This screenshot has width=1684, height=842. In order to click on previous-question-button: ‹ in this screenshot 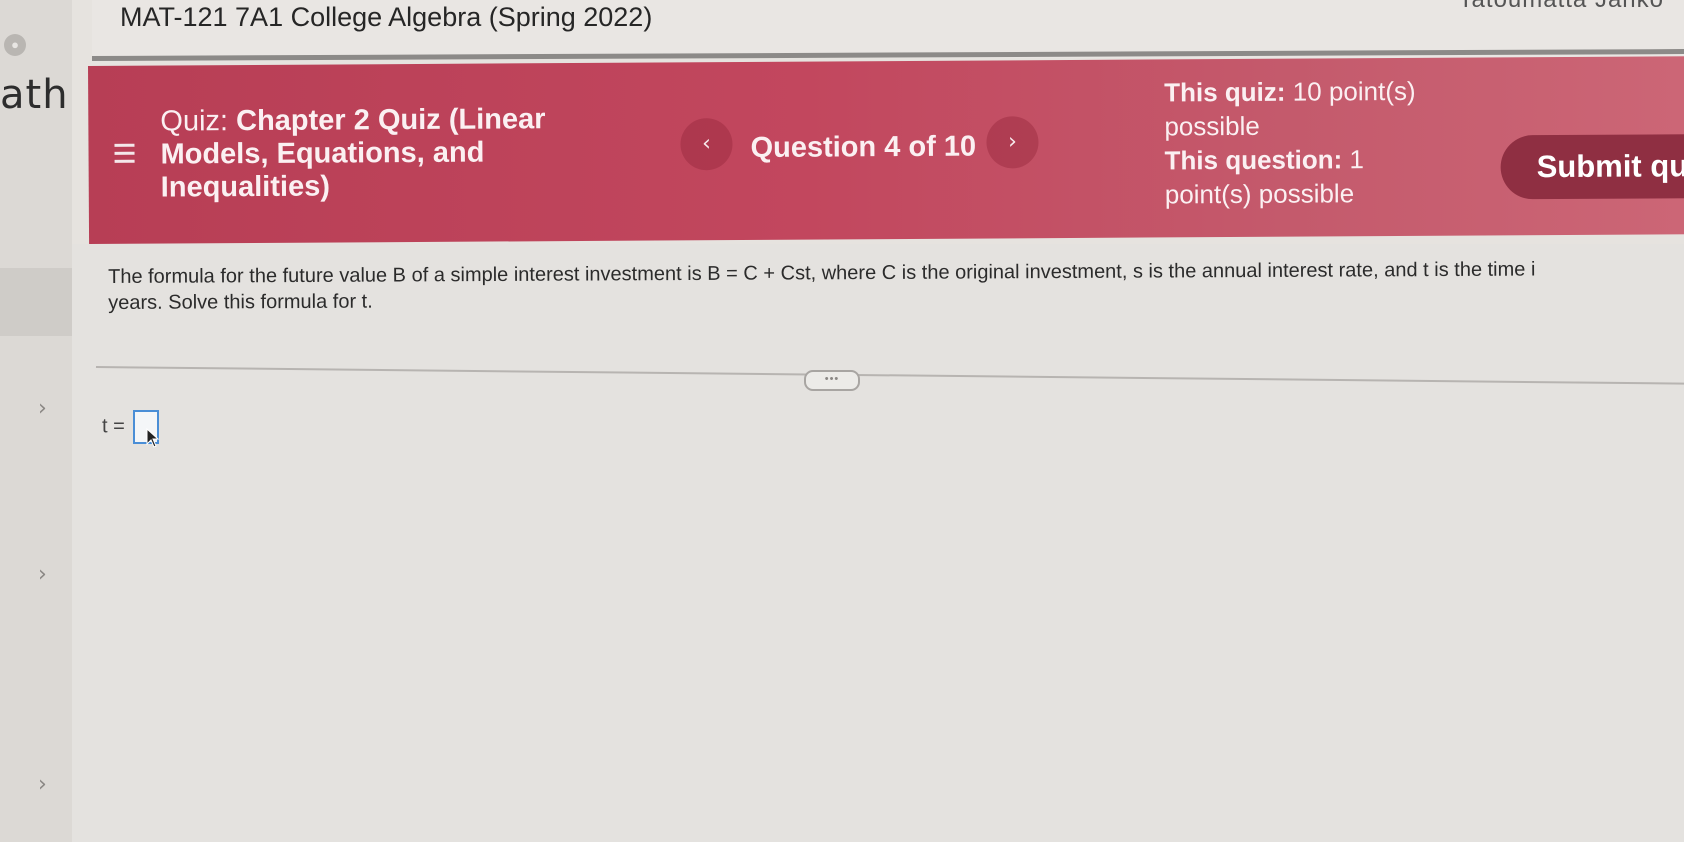, I will do `click(706, 144)`.